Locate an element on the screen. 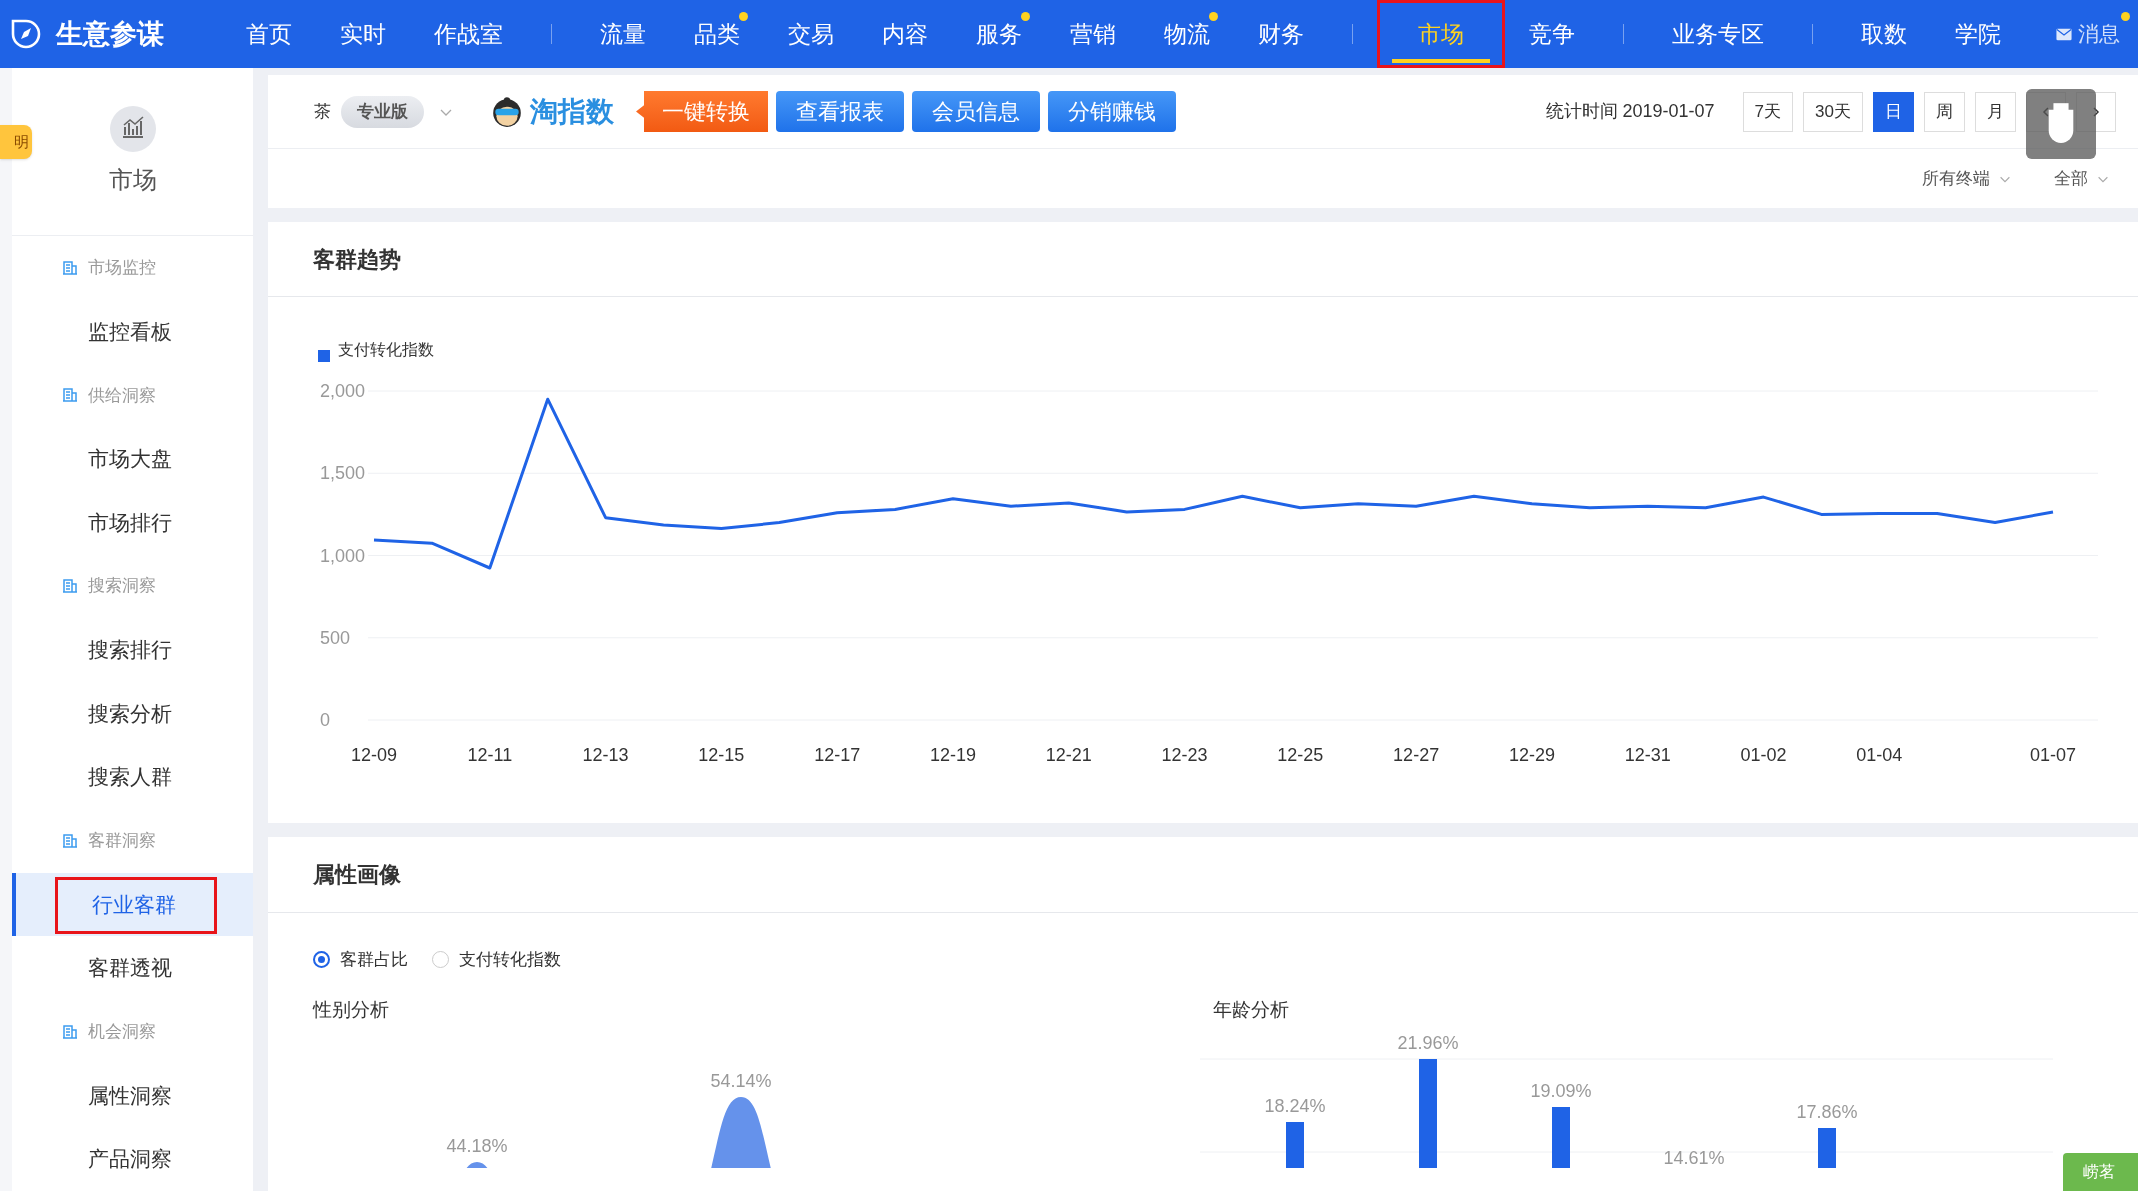  axis-label: 12-25 is located at coordinates (1300, 755).